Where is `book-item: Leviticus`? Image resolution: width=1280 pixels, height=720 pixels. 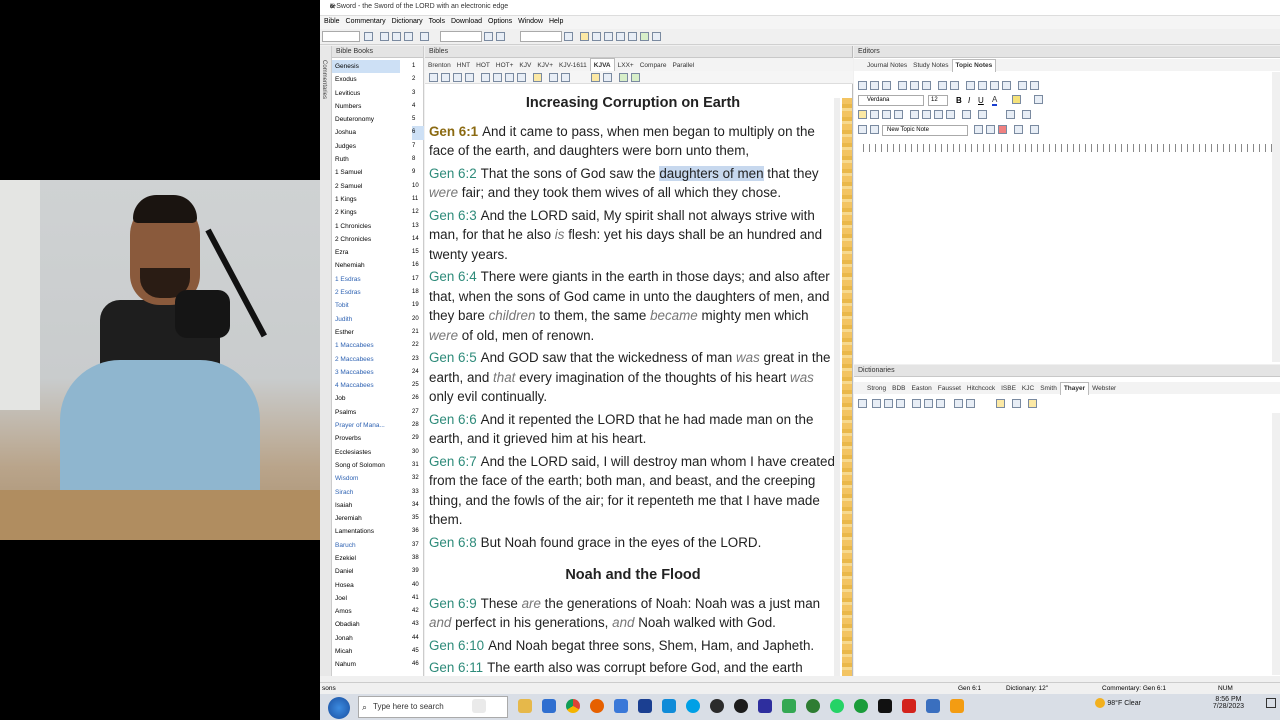 book-item: Leviticus is located at coordinates (366, 93).